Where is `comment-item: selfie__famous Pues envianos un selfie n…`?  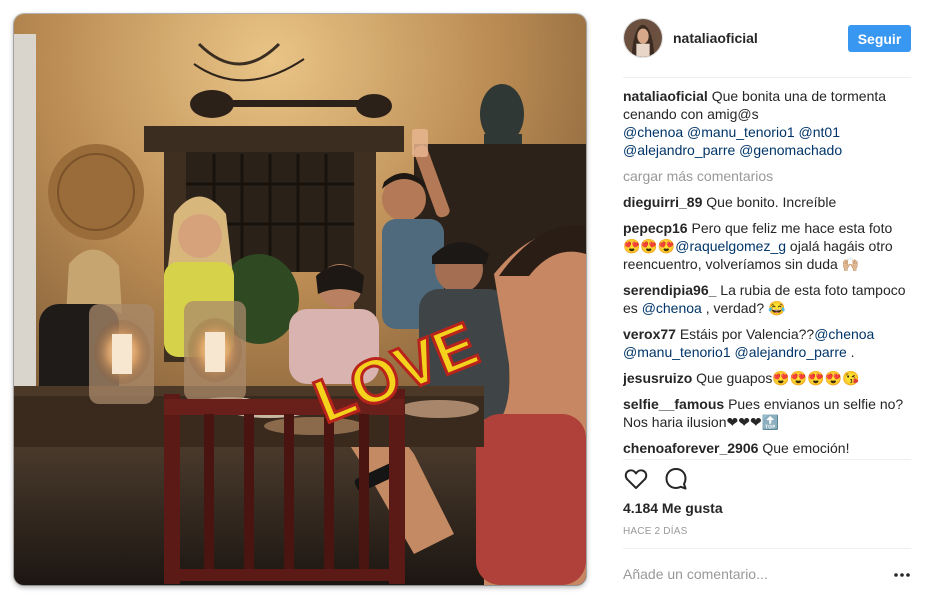
comment-item: selfie__famous Pues envianos un selfie n… is located at coordinates (768, 413).